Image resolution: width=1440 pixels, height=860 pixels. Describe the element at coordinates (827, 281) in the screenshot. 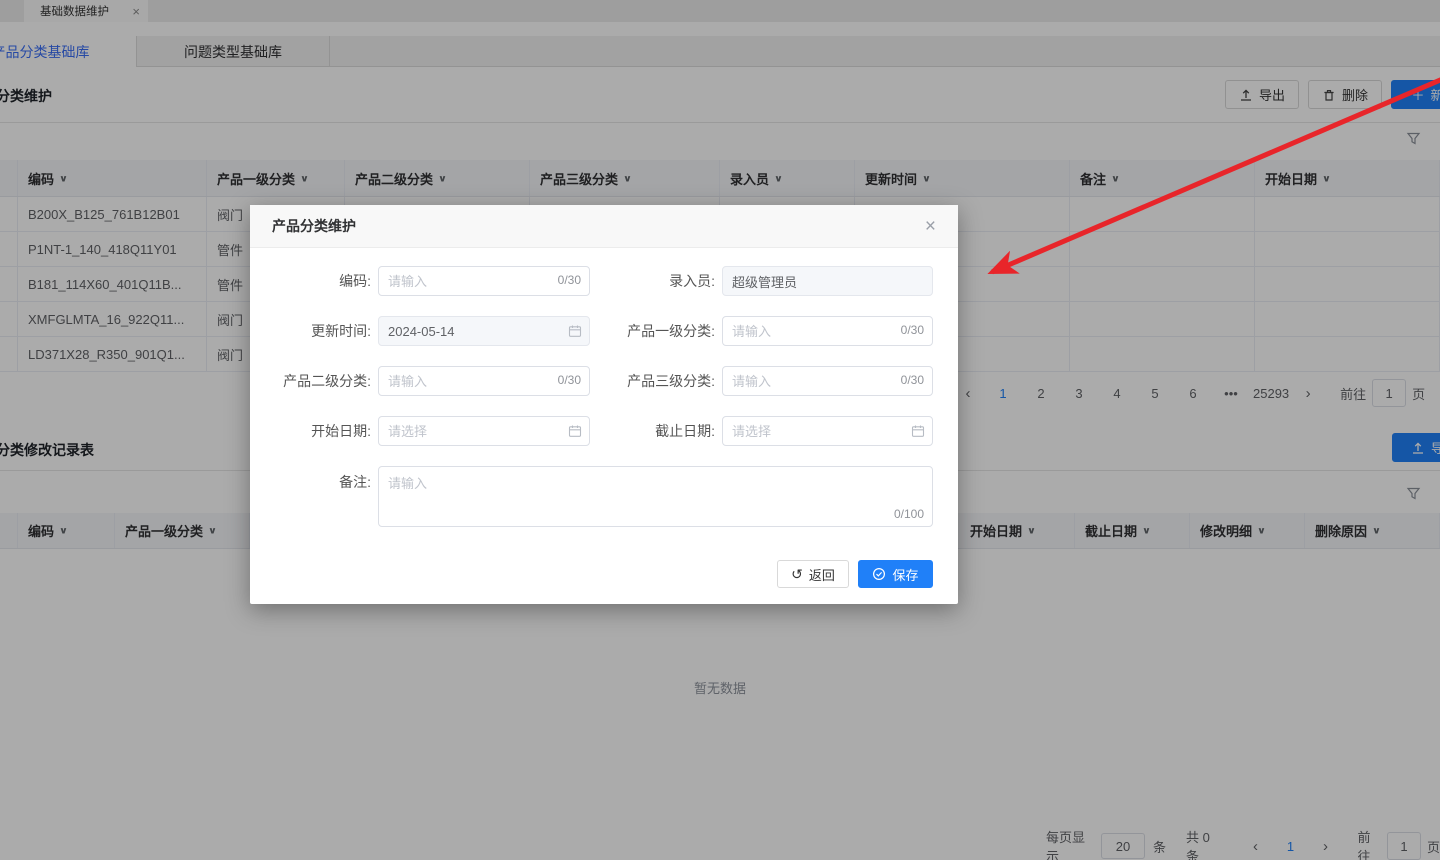

I see `recorder-input` at that location.